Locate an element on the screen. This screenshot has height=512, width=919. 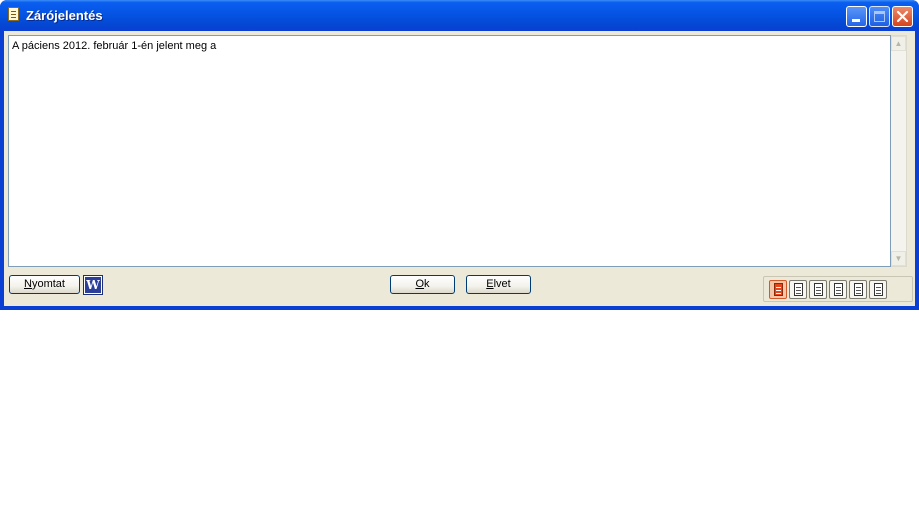
print-button-label: yomtat is located at coordinates (48, 284).